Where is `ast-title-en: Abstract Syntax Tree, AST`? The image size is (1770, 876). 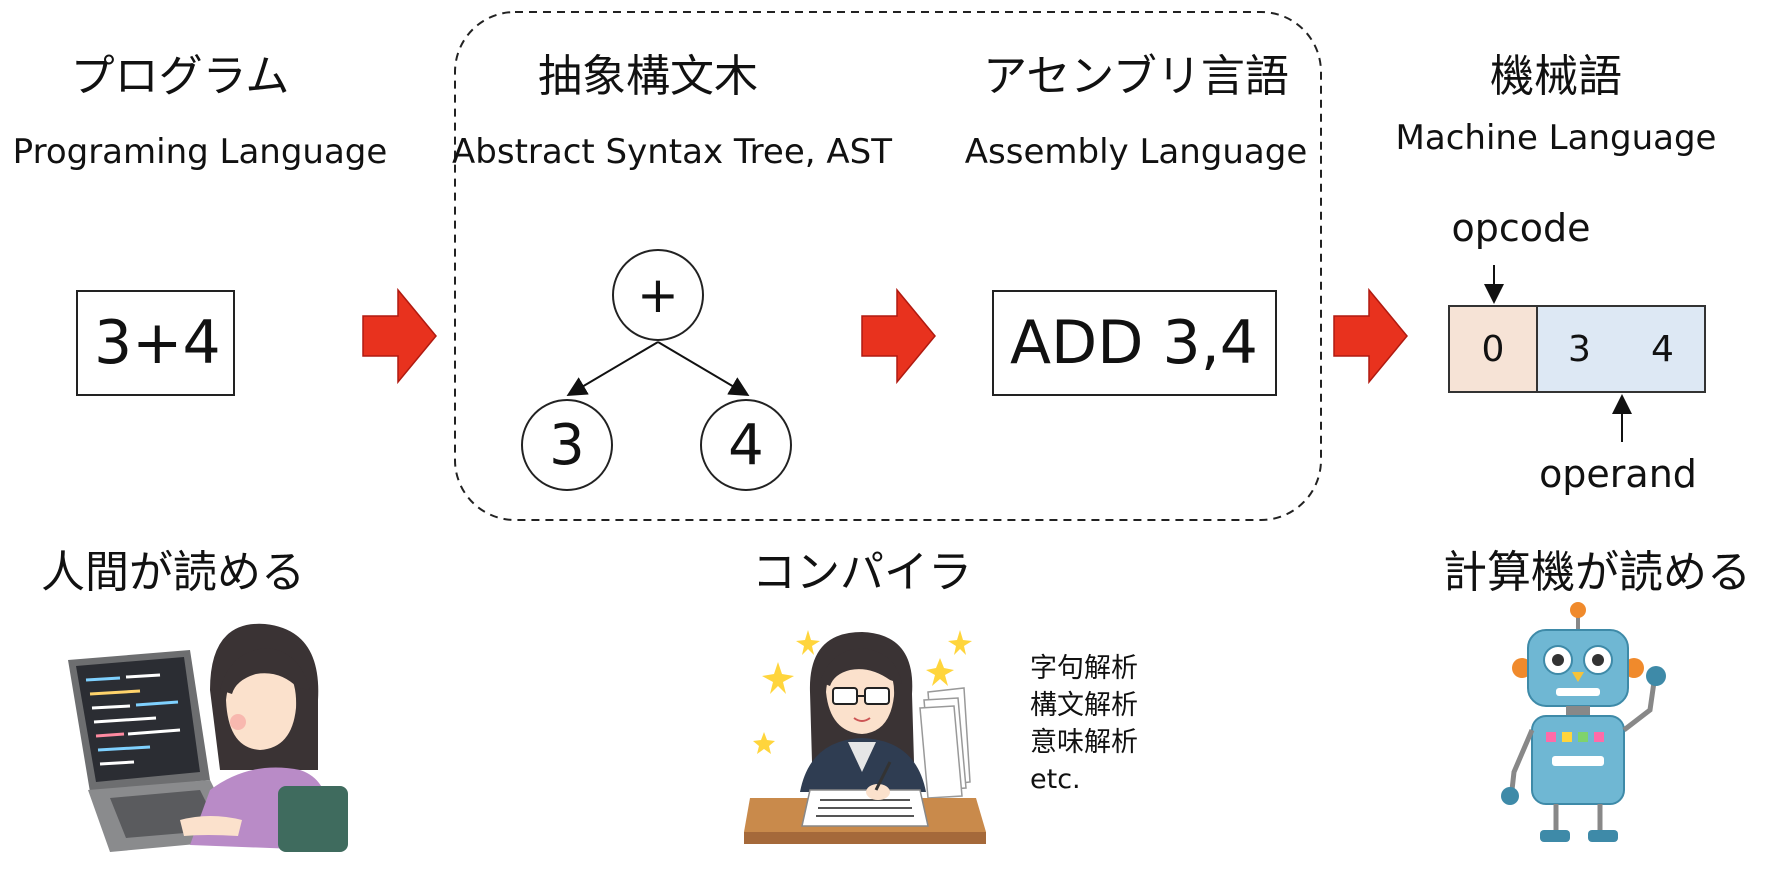
ast-title-en: Abstract Syntax Tree, AST is located at coordinates (672, 152).